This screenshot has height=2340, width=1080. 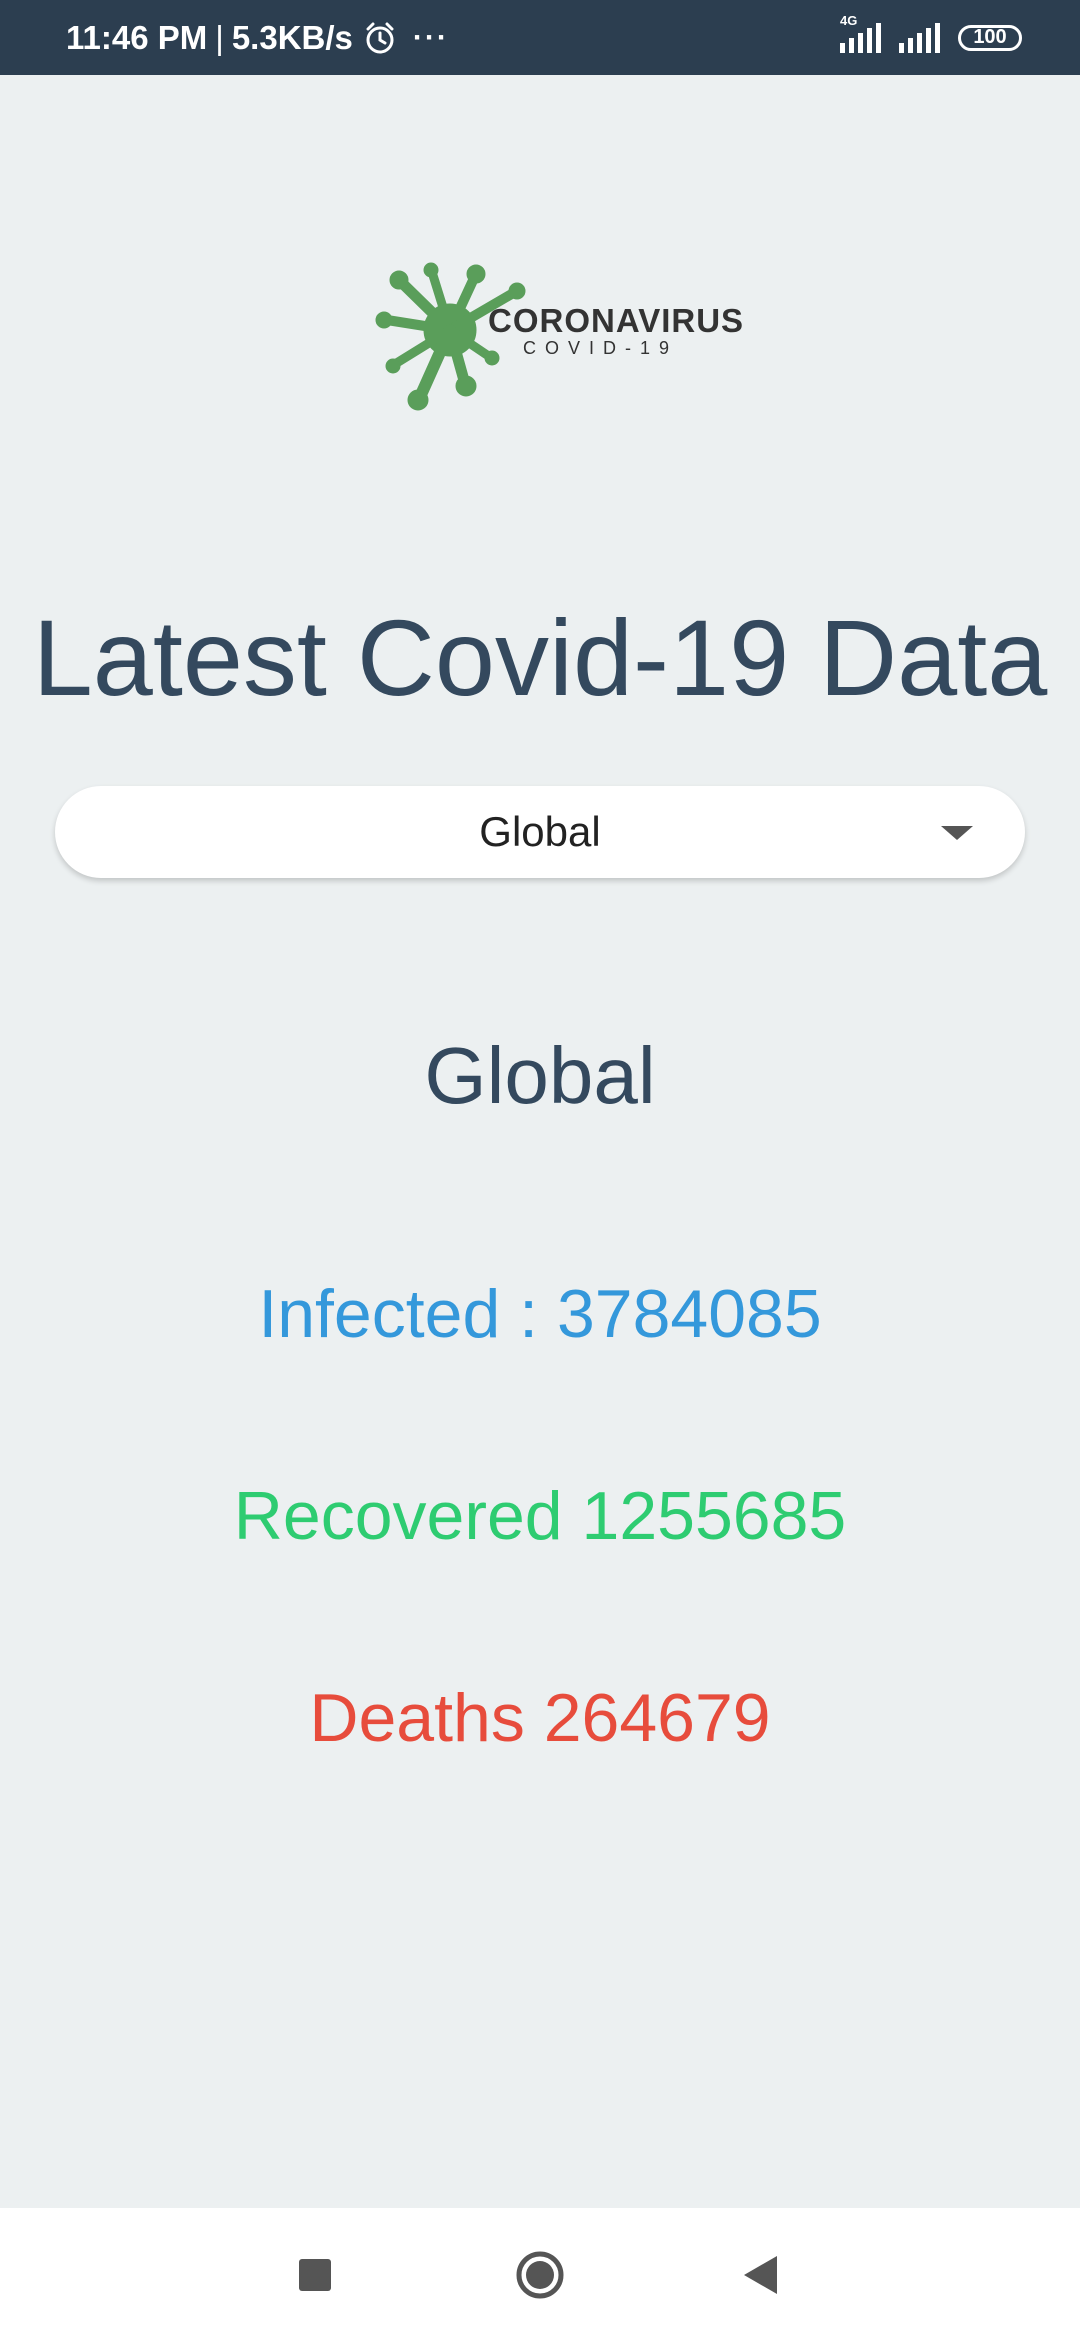 I want to click on region-dropdown: Global, so click(x=540, y=832).